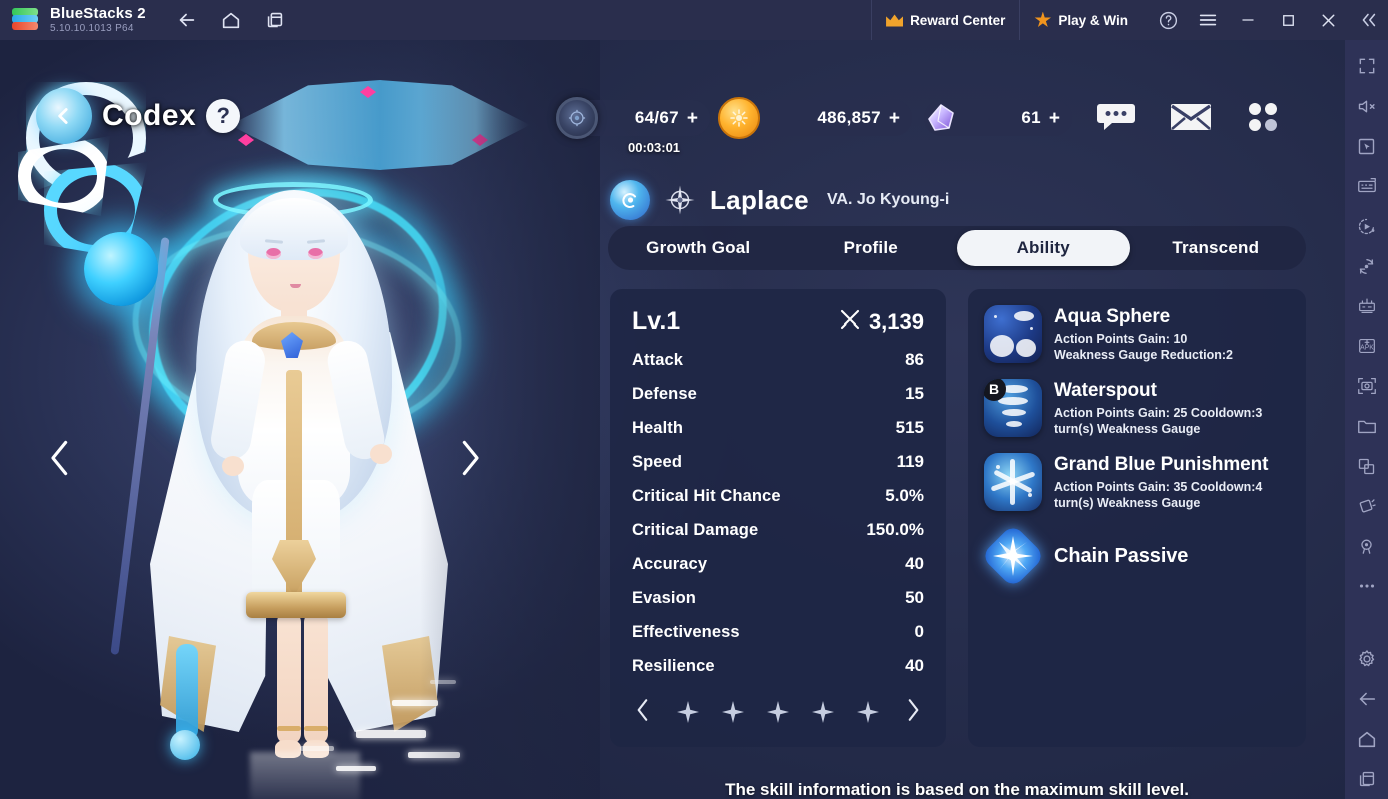 This screenshot has height=799, width=1388. I want to click on stats-pager, so click(778, 712).